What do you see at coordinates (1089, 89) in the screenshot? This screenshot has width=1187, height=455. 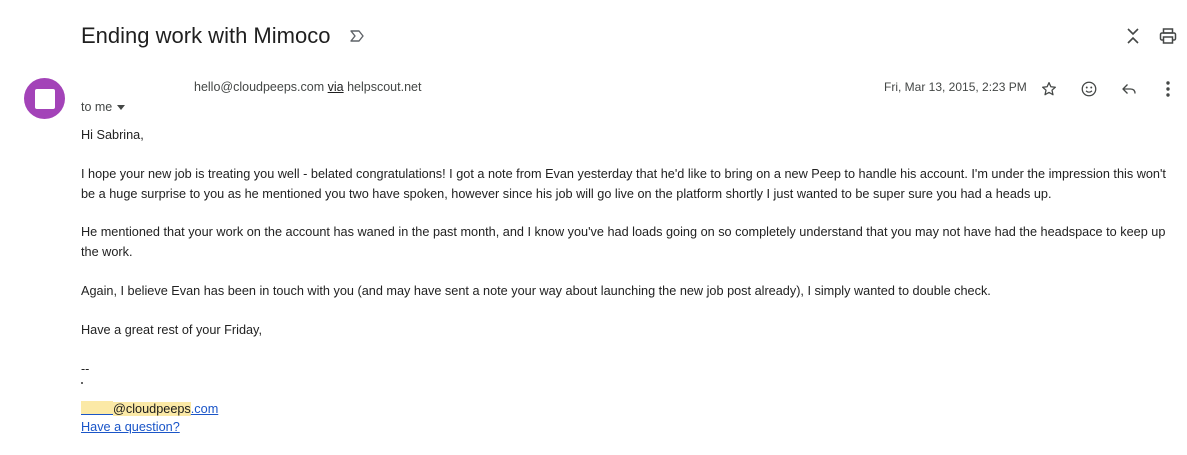 I see `emoji-icon` at bounding box center [1089, 89].